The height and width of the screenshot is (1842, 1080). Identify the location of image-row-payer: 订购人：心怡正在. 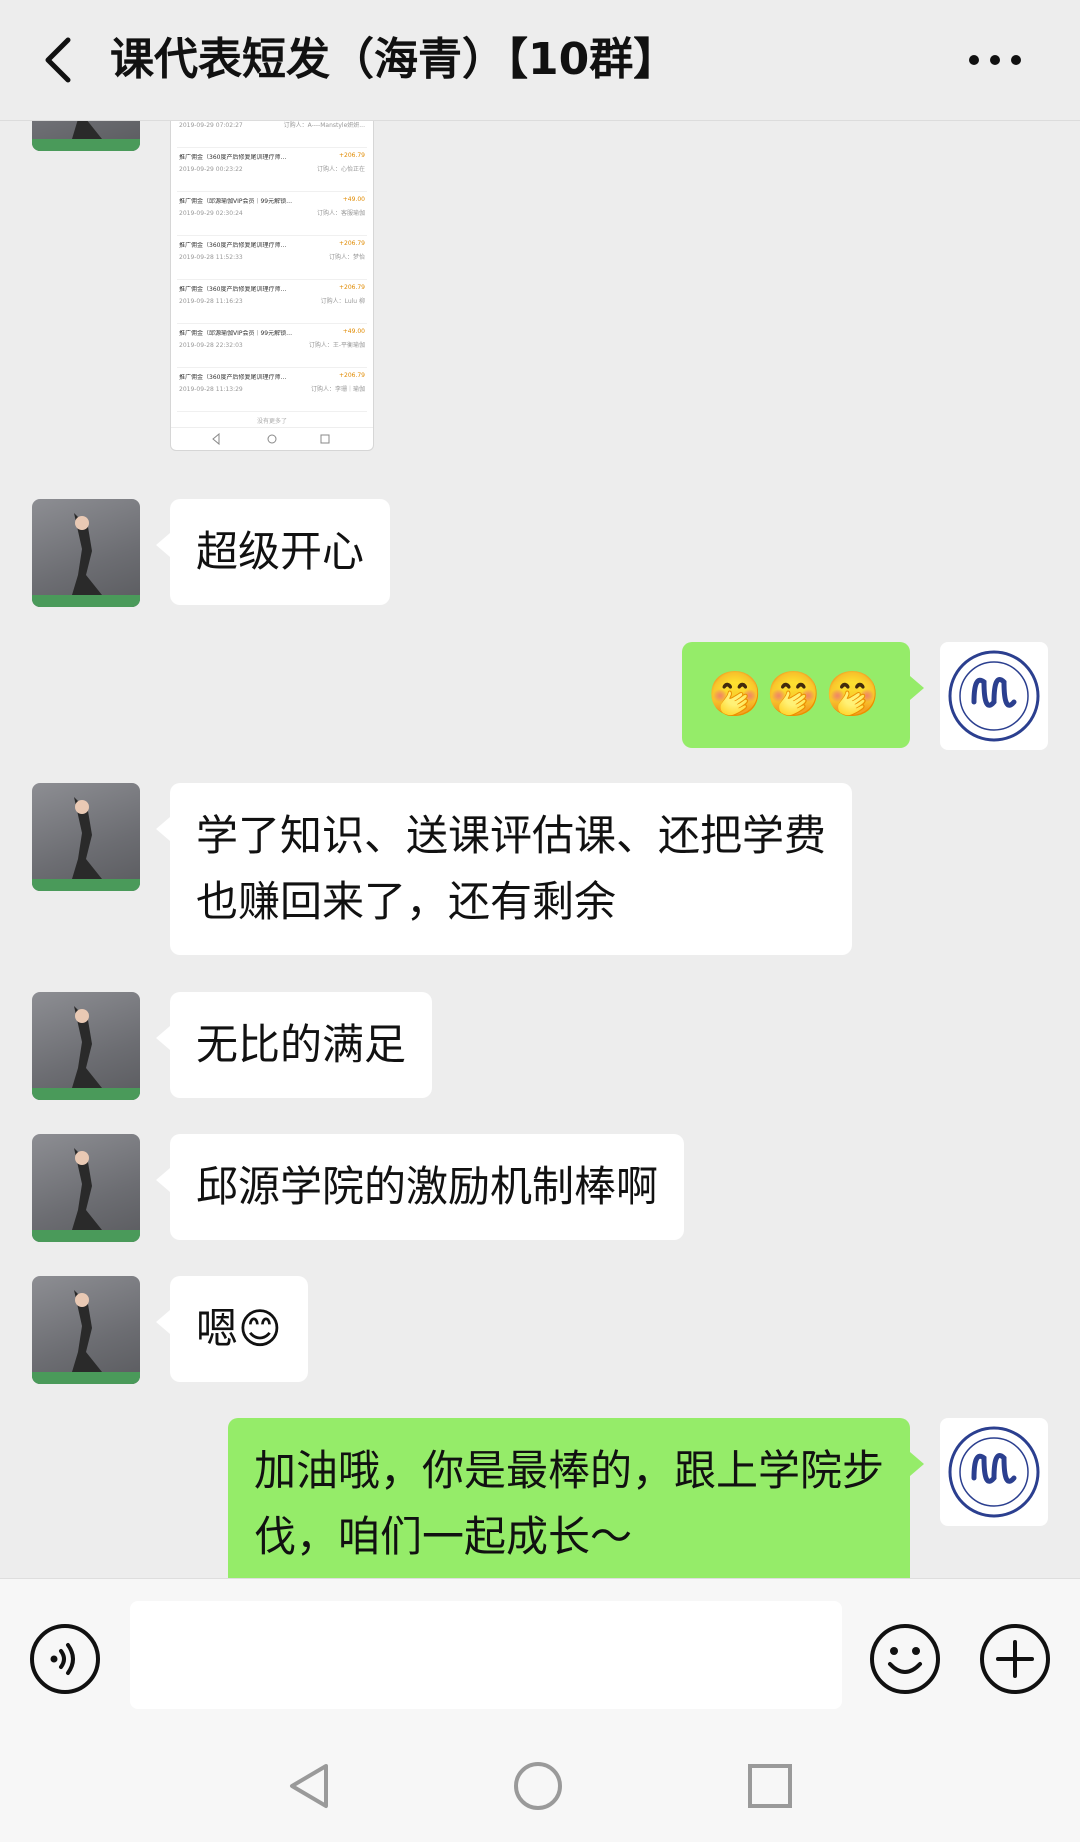
(340, 169).